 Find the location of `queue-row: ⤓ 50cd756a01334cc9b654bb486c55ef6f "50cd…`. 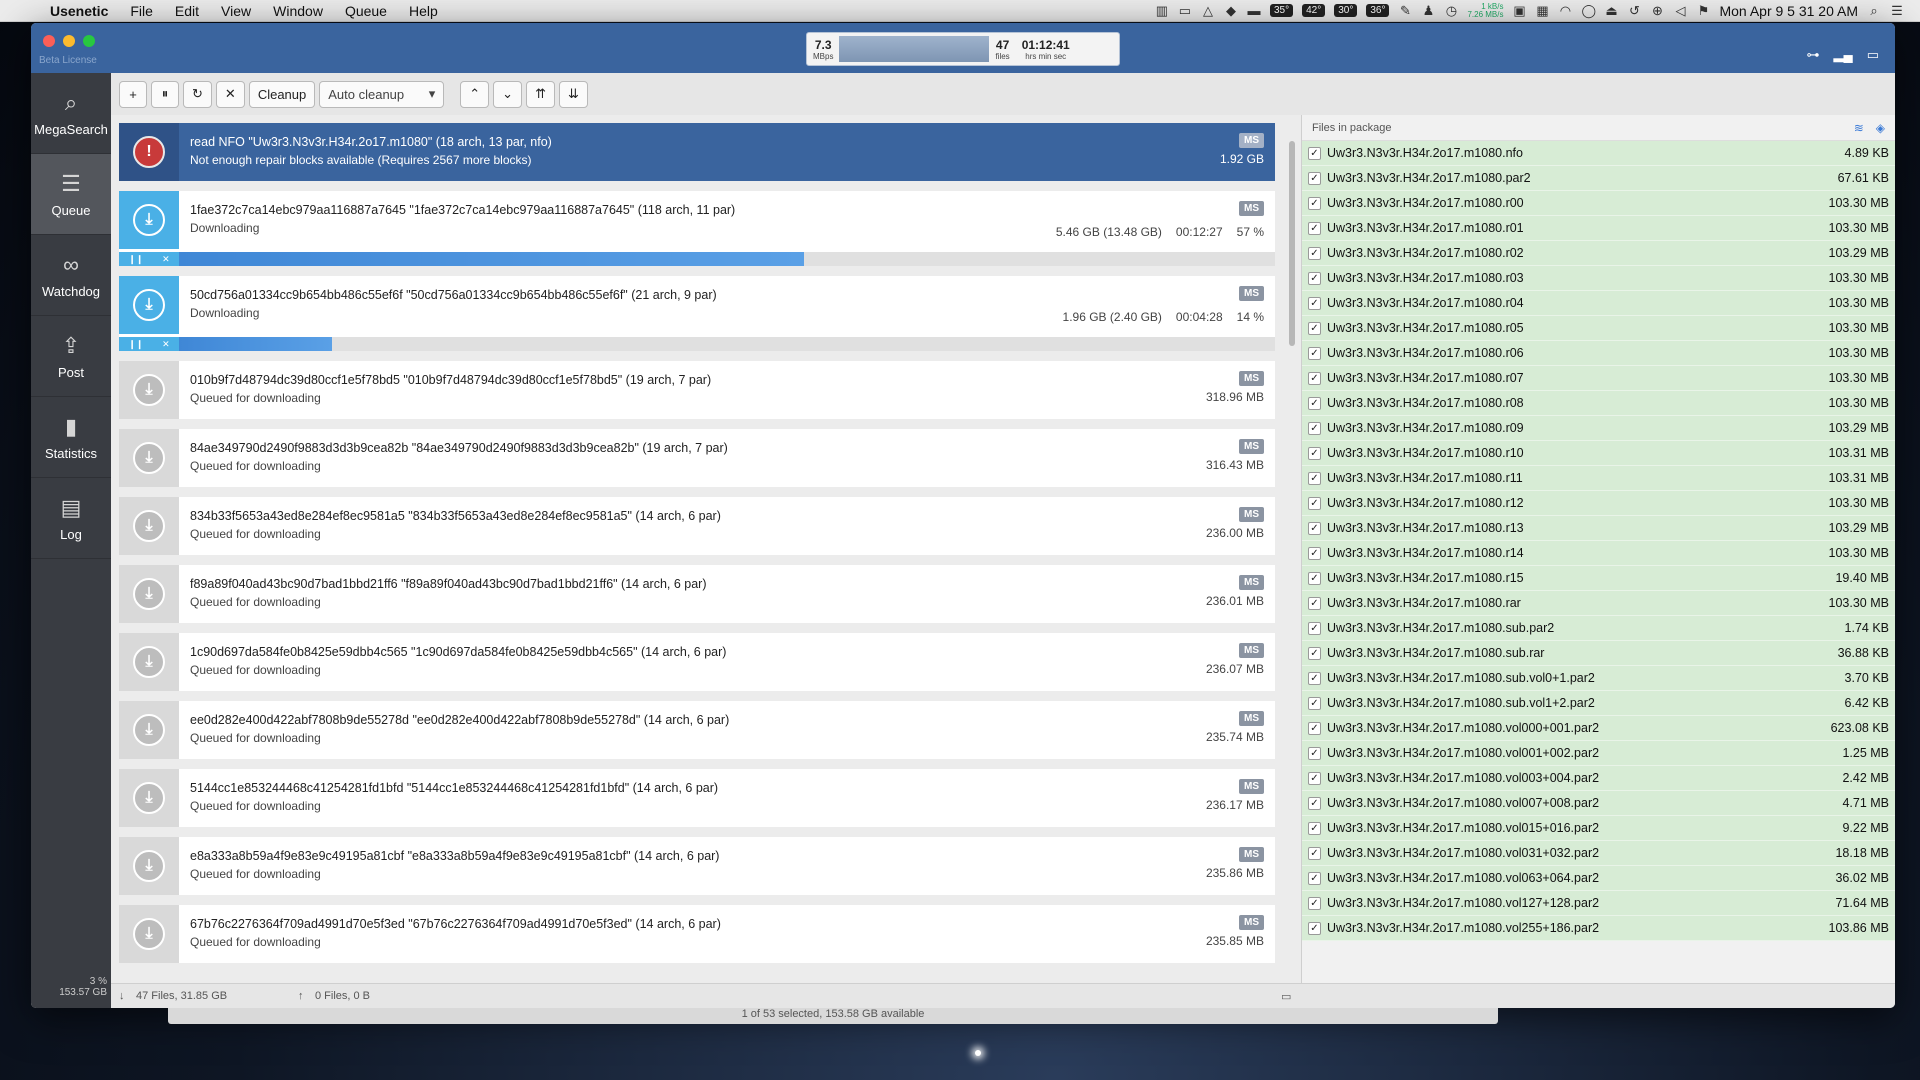

queue-row: ⤓ 50cd756a01334cc9b654bb486c55ef6f "50cd… is located at coordinates (697, 313).